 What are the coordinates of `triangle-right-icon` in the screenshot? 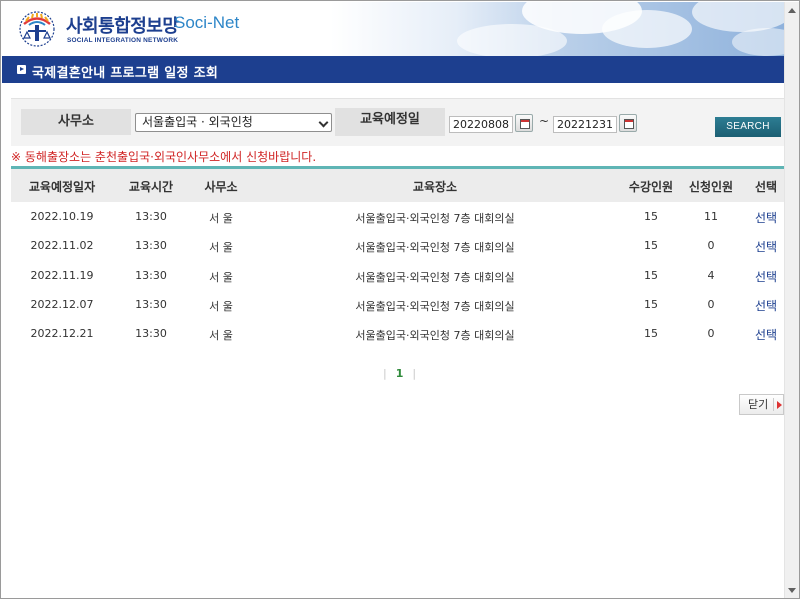 It's located at (779, 405).